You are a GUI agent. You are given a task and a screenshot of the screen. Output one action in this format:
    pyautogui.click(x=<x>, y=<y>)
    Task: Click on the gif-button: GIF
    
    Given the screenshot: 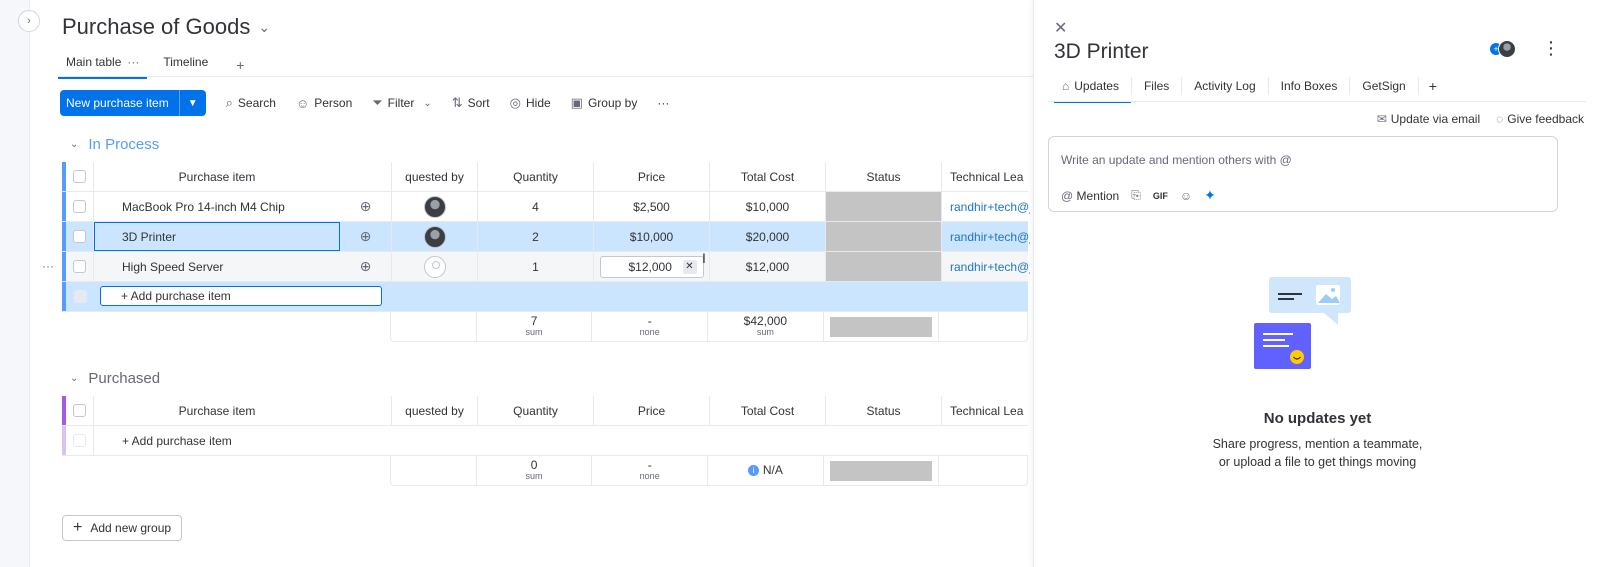 What is the action you would take?
    pyautogui.click(x=1160, y=196)
    